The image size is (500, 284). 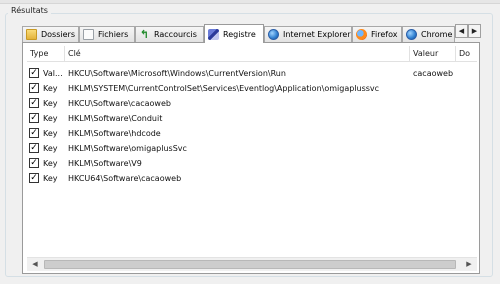 I want to click on scrollbar-thumb, so click(x=250, y=264).